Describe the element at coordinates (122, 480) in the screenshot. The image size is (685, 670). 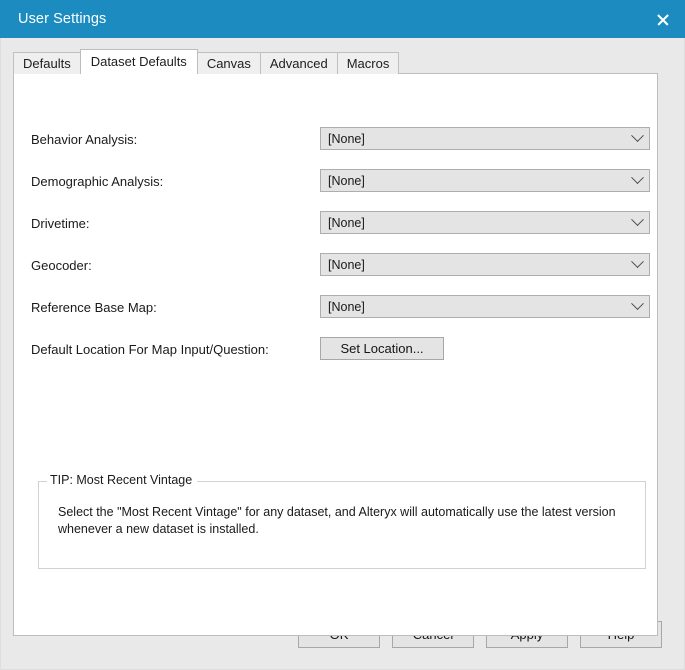
I see `tip-legend: TIP: Most Recent Vintage` at that location.